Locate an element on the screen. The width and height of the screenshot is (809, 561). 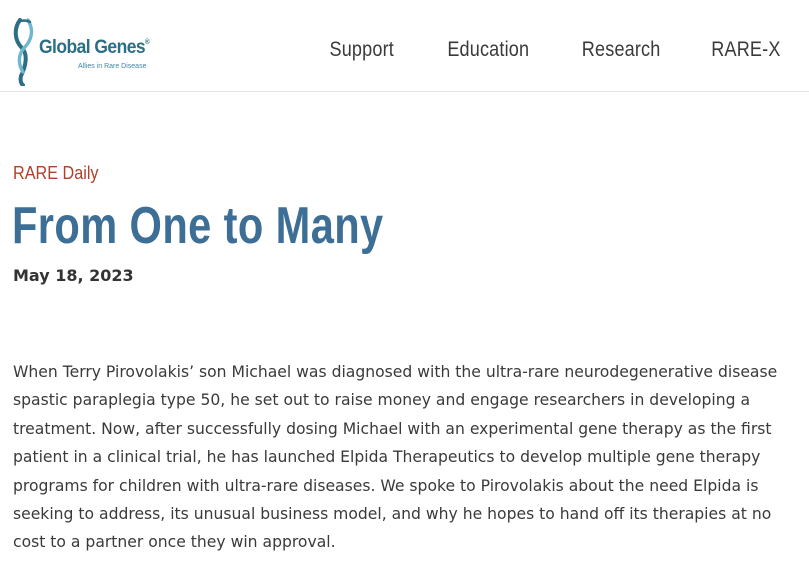
logo-name-text: Global Genes is located at coordinates (92, 47).